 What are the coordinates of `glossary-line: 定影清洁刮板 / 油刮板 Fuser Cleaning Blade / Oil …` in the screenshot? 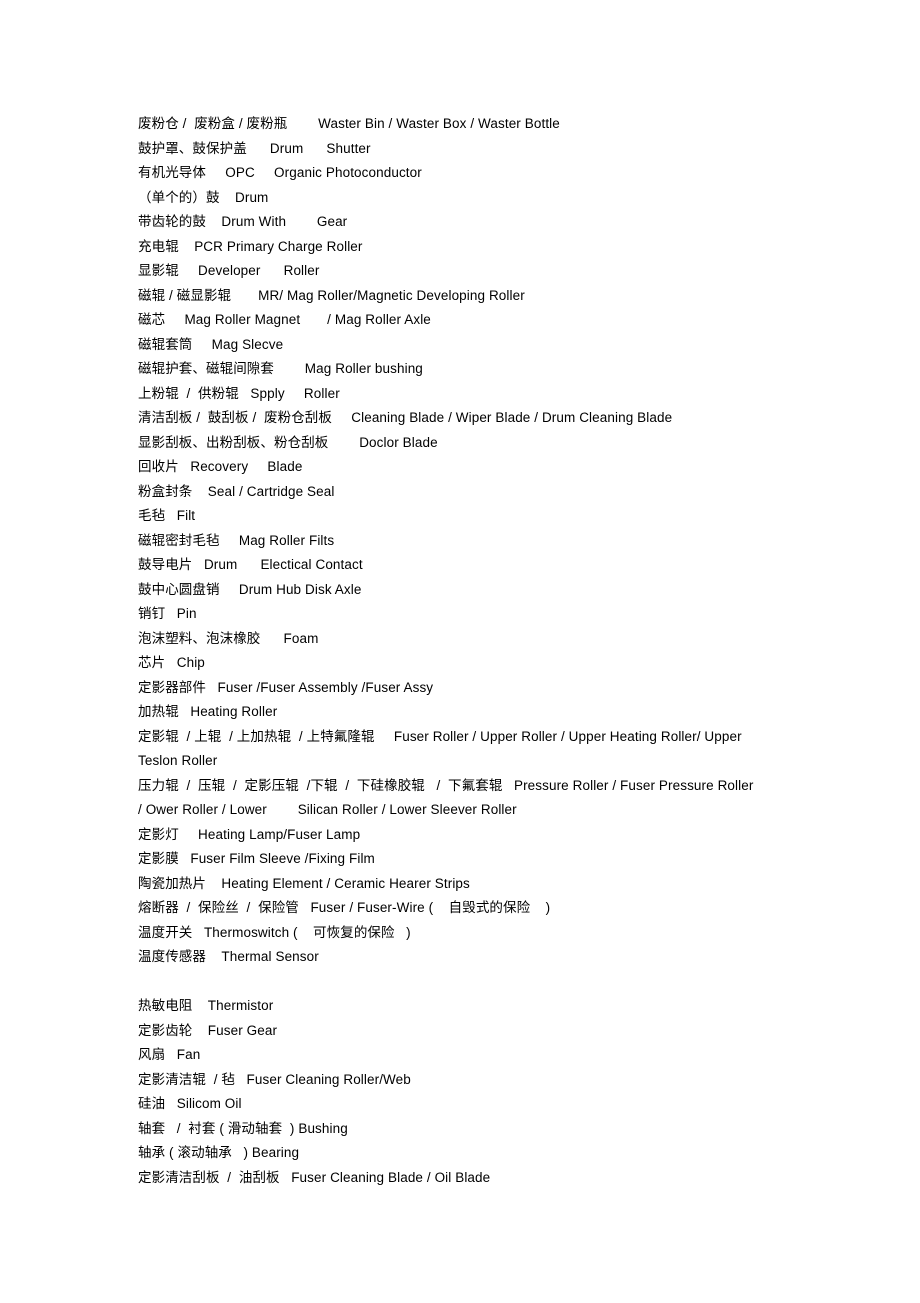 It's located at (314, 1177).